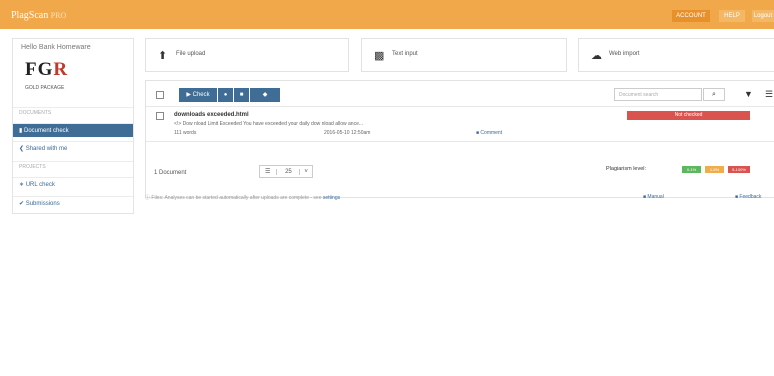 The image size is (774, 376). I want to click on file-upload-card: ⬆ File upload, so click(247, 55).